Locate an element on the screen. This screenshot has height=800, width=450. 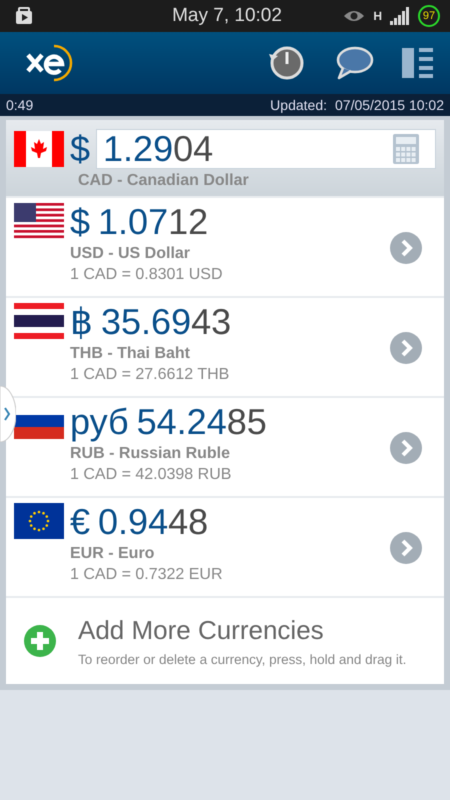
status-time: May 7, 10:02 is located at coordinates (227, 16).